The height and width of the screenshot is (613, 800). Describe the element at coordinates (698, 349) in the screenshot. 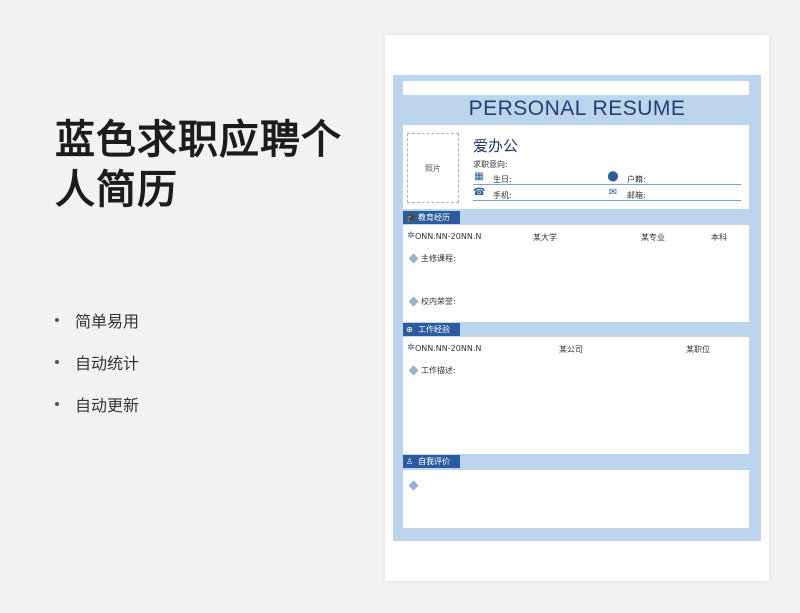

I see `work-position: 某职位` at that location.